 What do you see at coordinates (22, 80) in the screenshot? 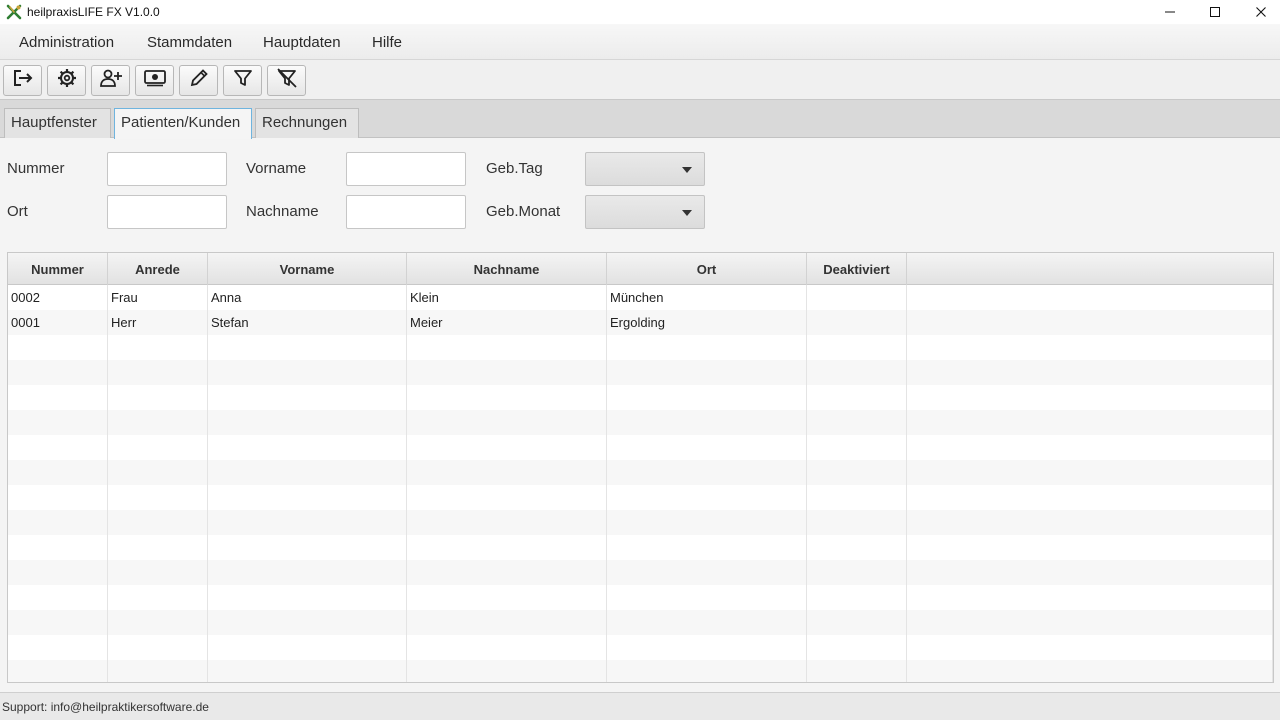
I see `logout-button` at bounding box center [22, 80].